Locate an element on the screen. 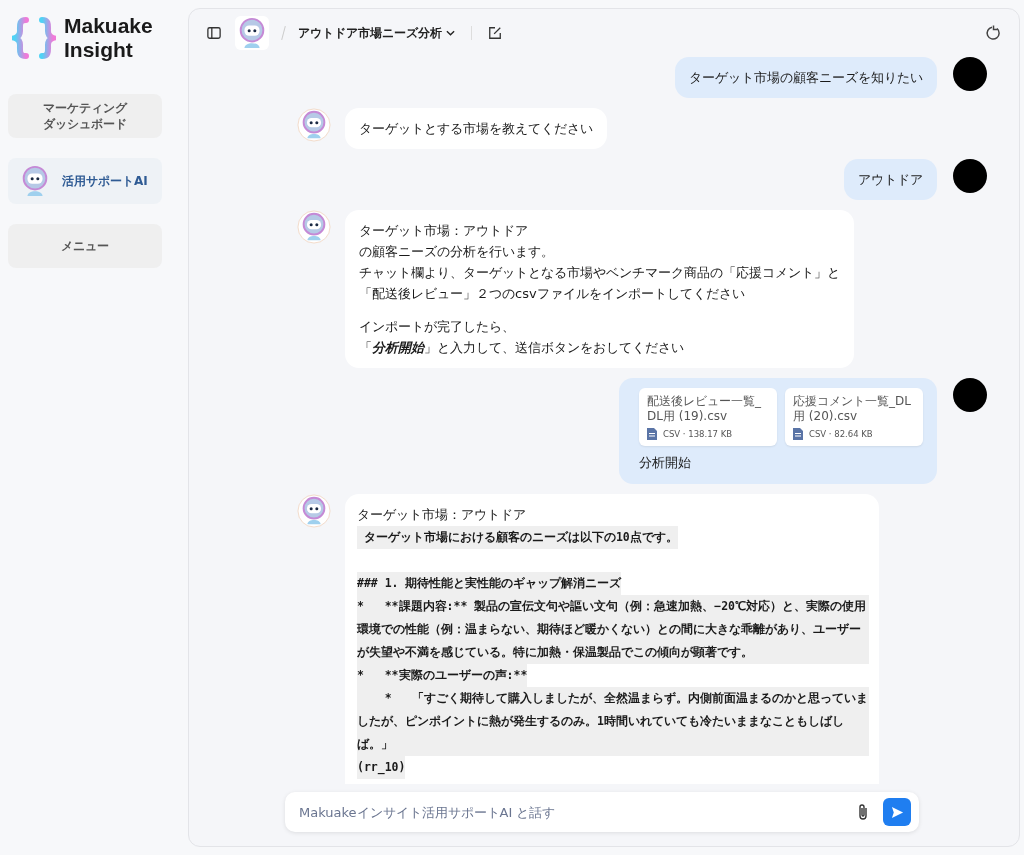  refresh-icon is located at coordinates (993, 33).